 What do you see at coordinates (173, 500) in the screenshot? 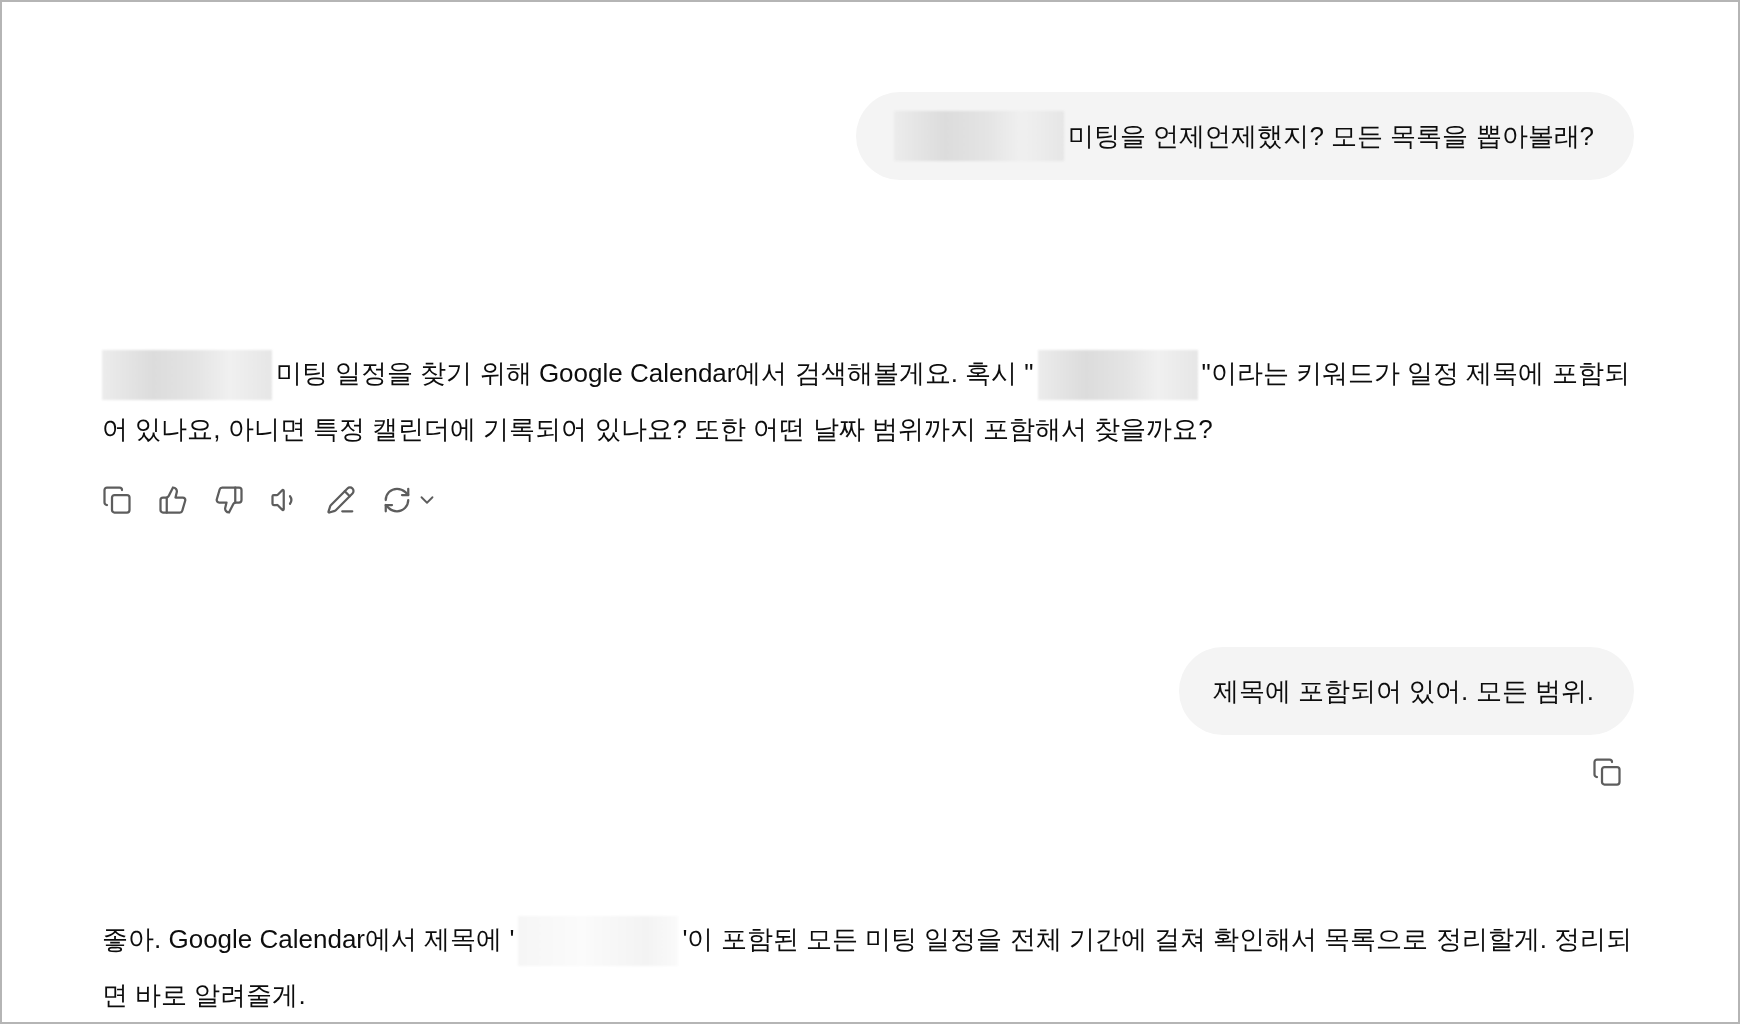
I see `thumbs-up-icon` at bounding box center [173, 500].